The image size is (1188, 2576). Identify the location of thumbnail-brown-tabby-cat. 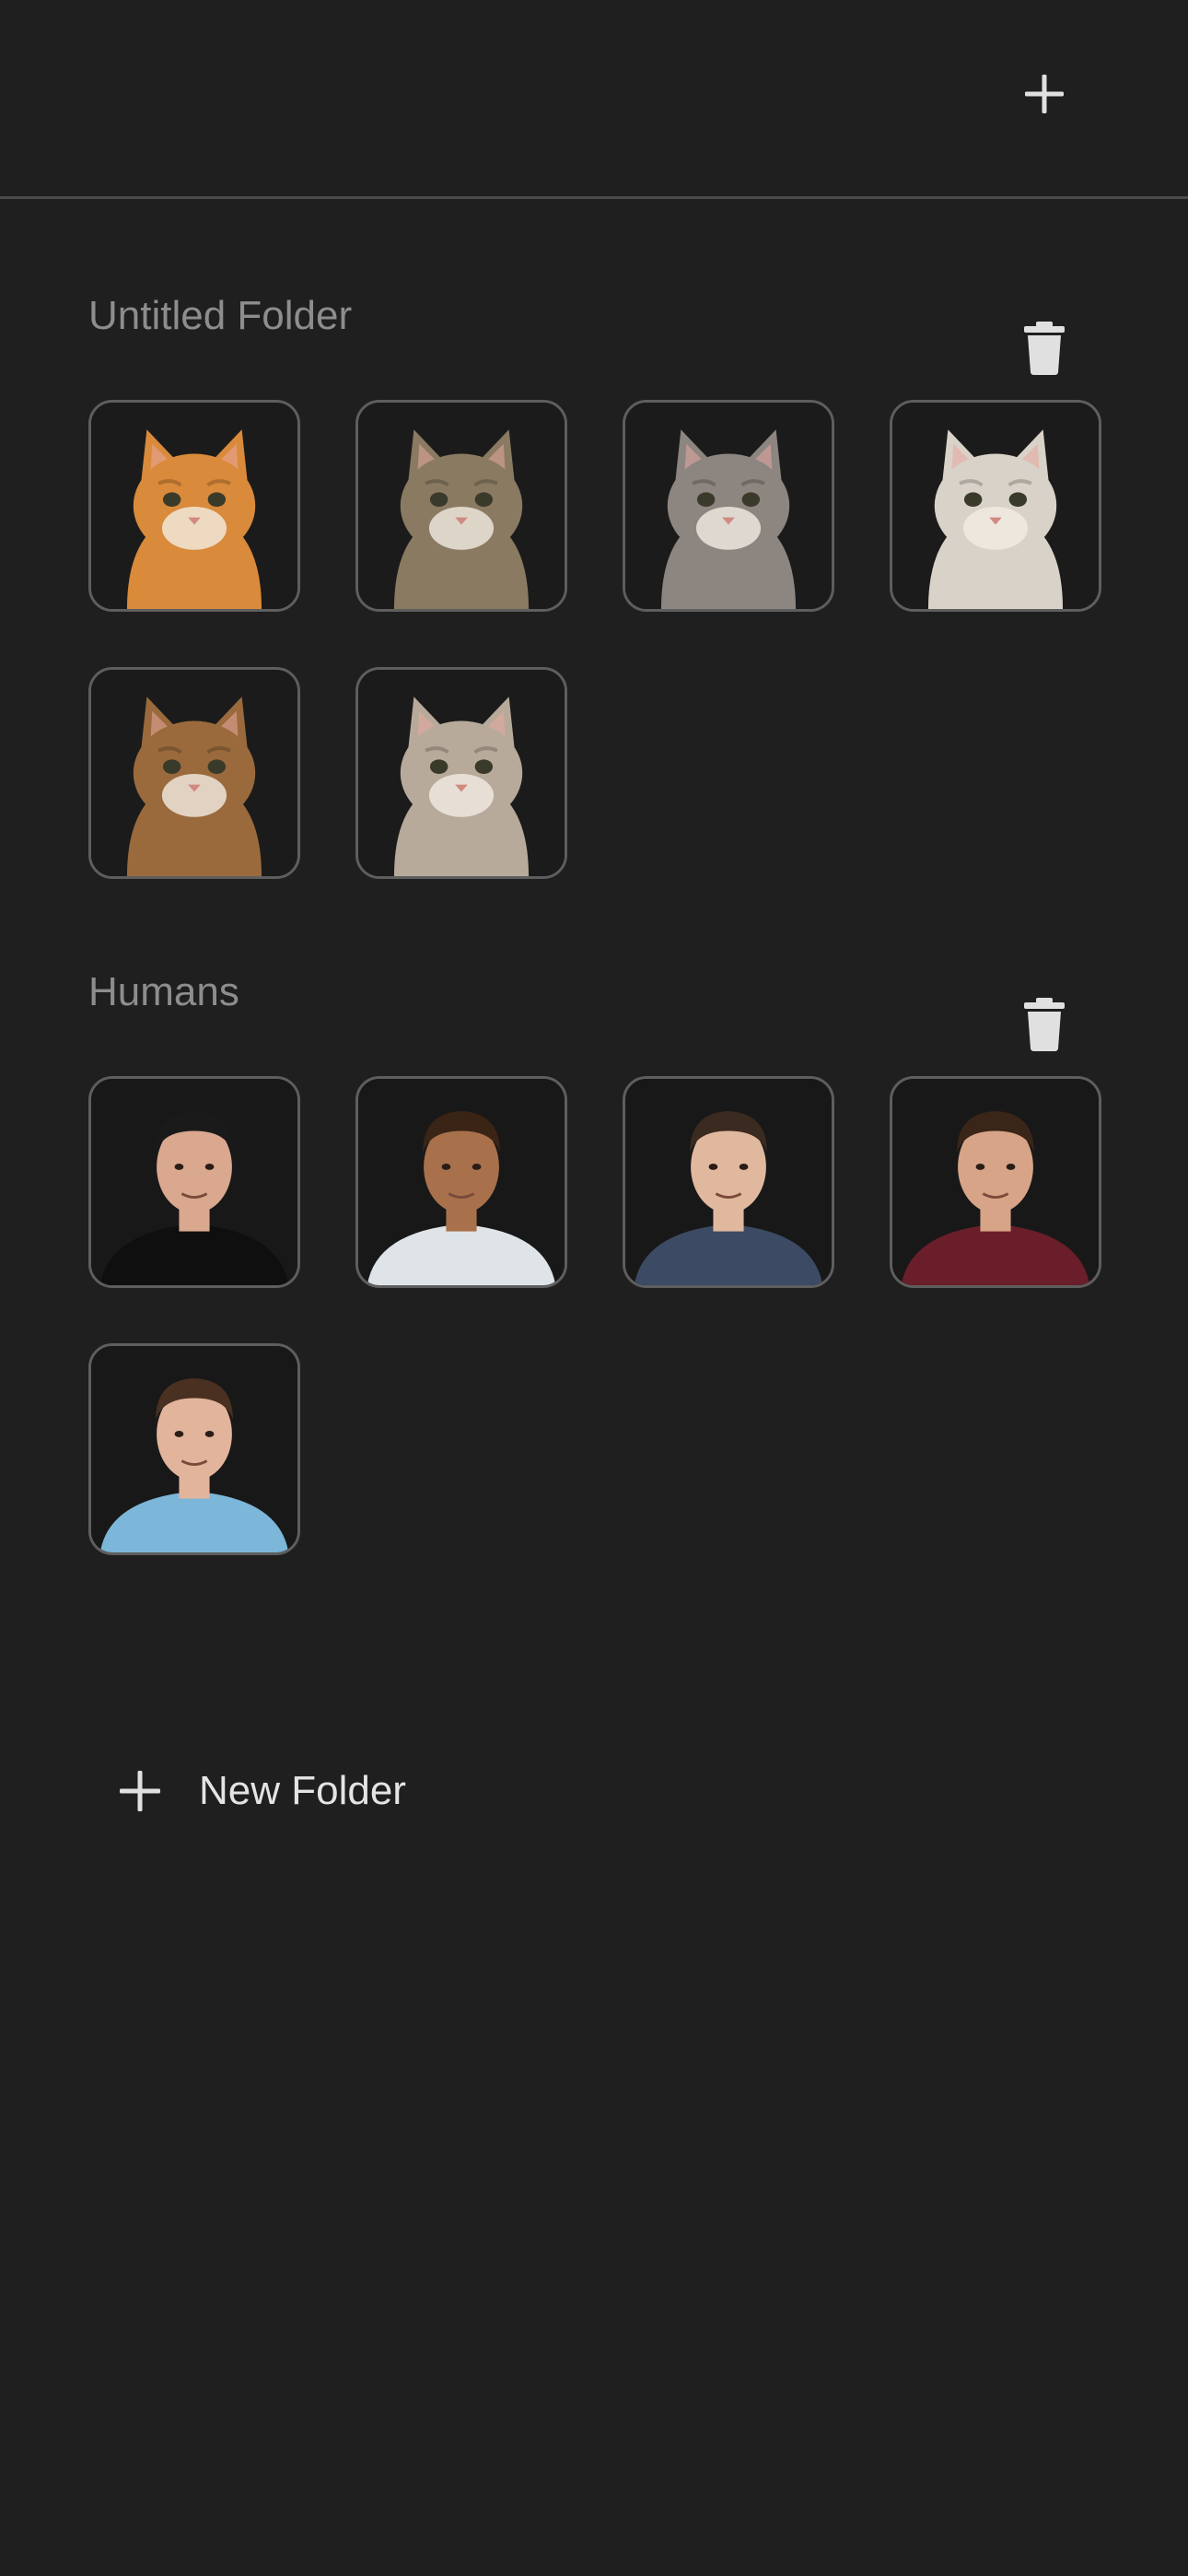
(194, 773).